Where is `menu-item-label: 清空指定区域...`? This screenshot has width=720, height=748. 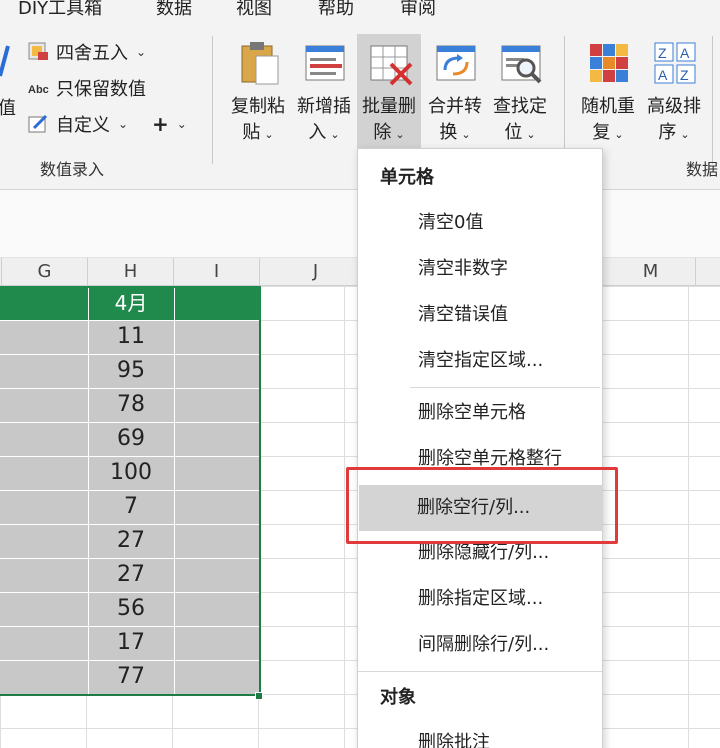
menu-item-label: 清空指定区域... is located at coordinates (481, 360).